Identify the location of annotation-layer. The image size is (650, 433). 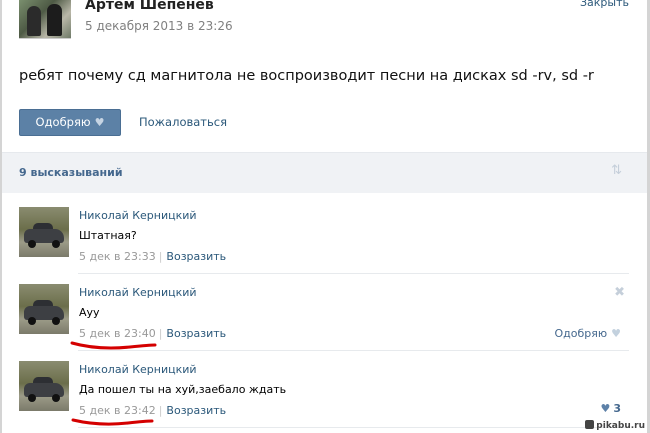
(113, 383).